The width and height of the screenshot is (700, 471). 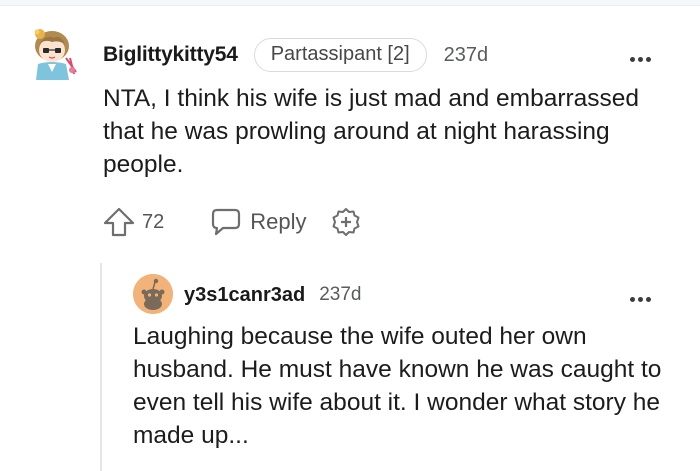 I want to click on reply-button: Reply, so click(x=258, y=222).